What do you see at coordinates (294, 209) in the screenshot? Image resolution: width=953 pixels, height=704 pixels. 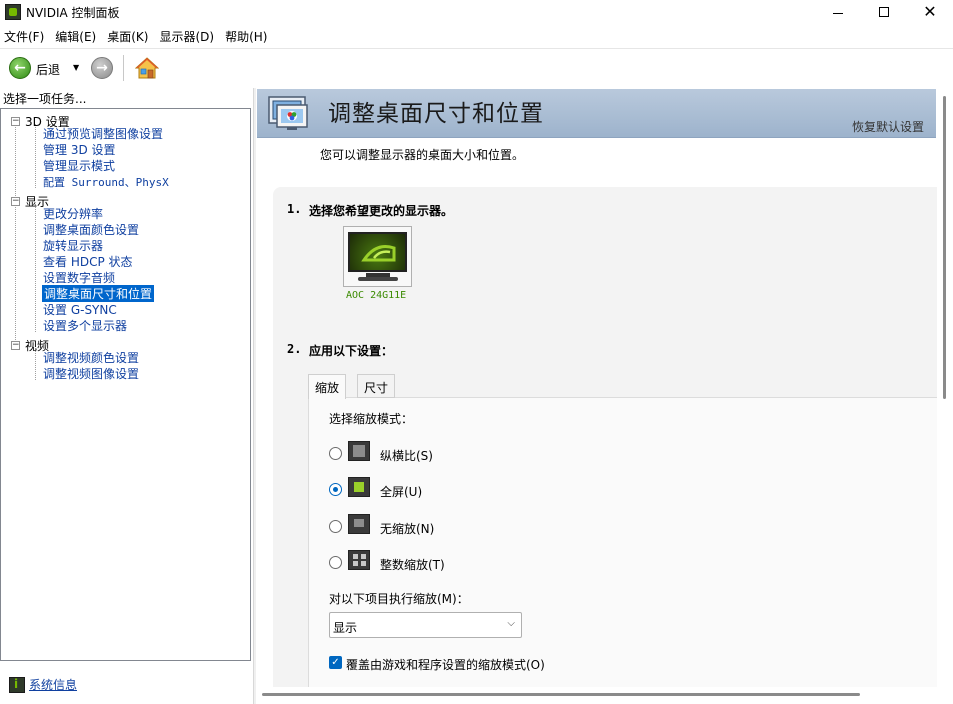 I see `section-1-number: 1.` at bounding box center [294, 209].